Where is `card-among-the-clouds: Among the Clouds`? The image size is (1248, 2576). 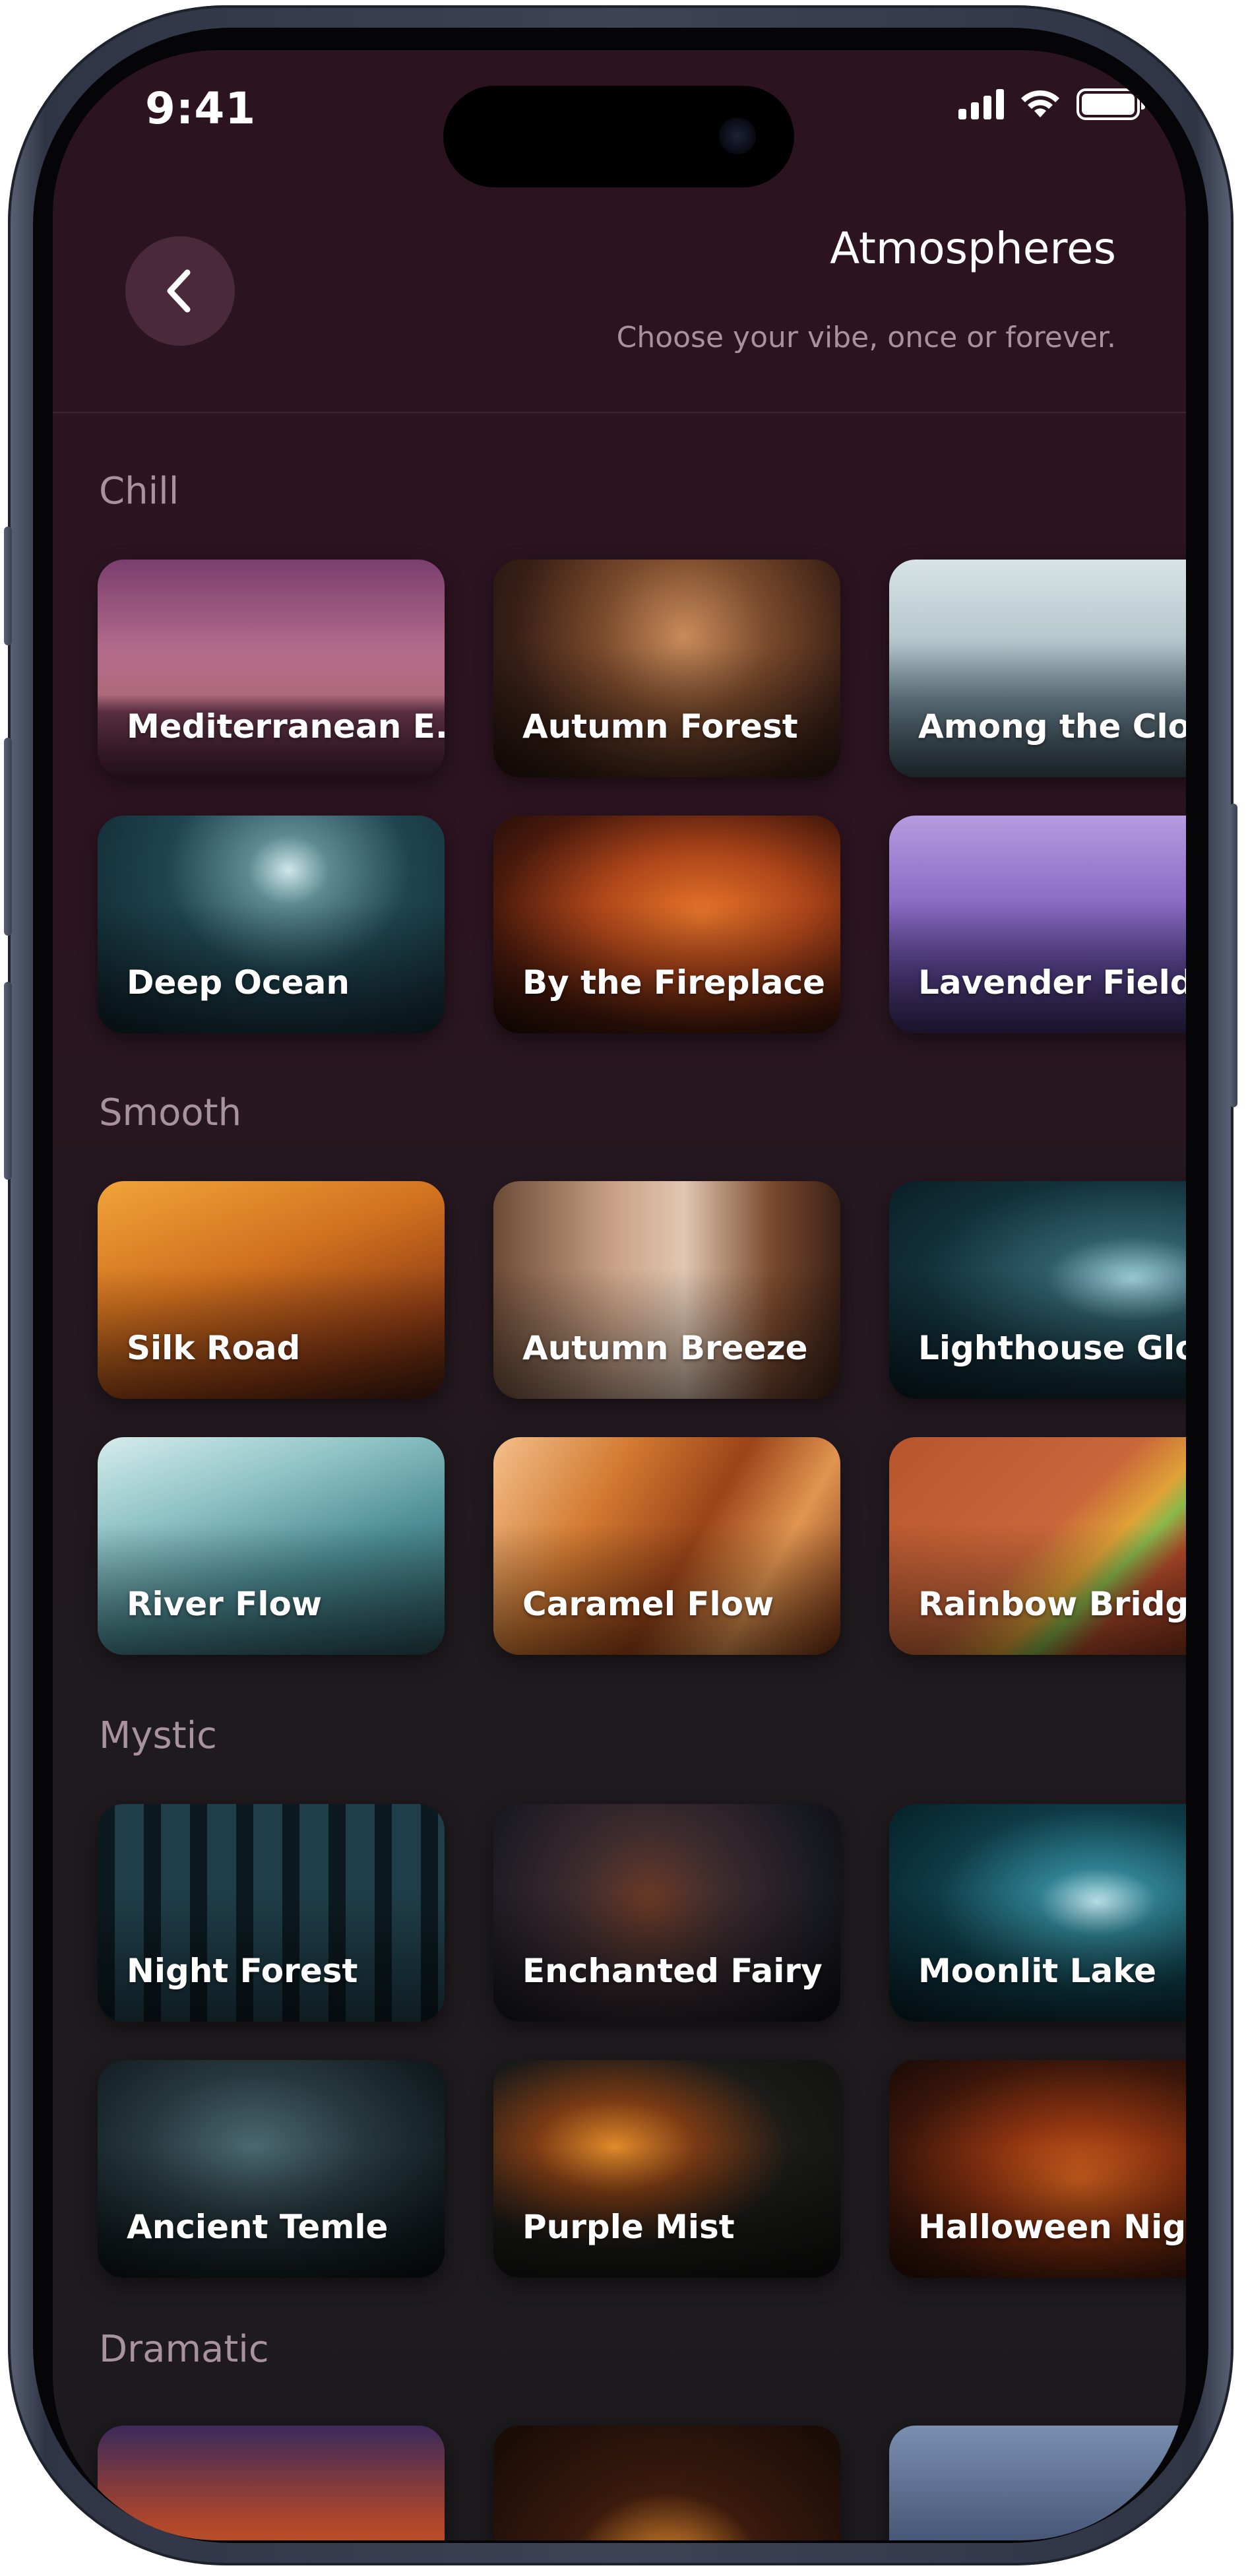
card-among-the-clouds: Among the Clouds is located at coordinates (1037, 668).